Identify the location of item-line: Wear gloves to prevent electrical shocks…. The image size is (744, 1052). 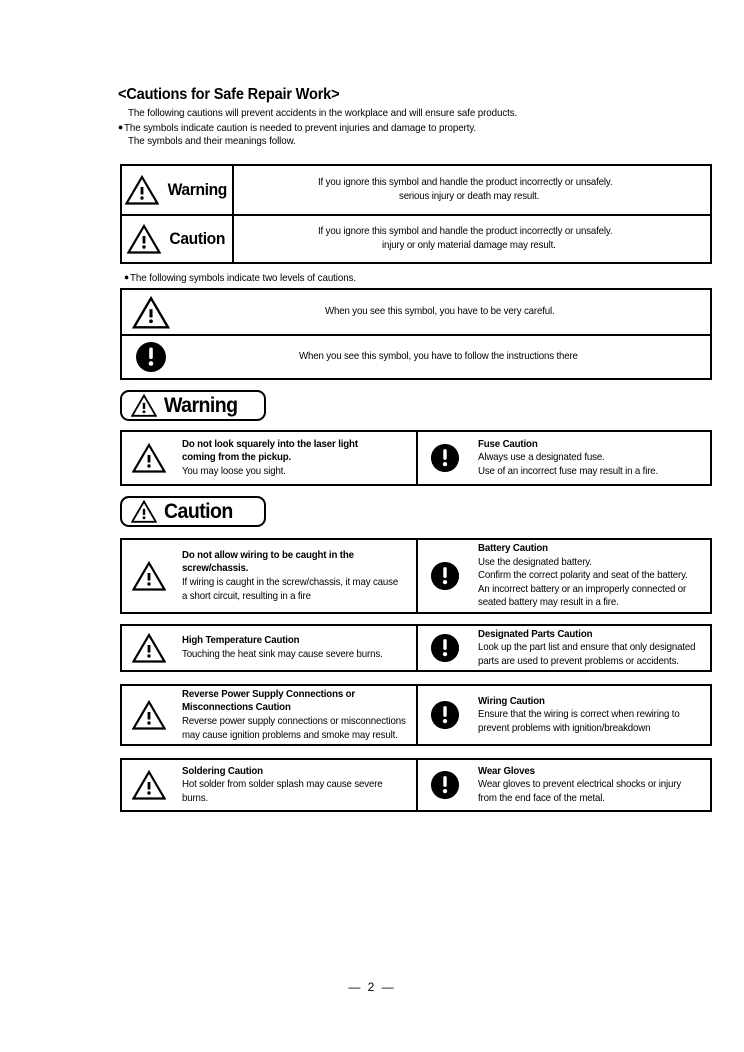
(580, 785).